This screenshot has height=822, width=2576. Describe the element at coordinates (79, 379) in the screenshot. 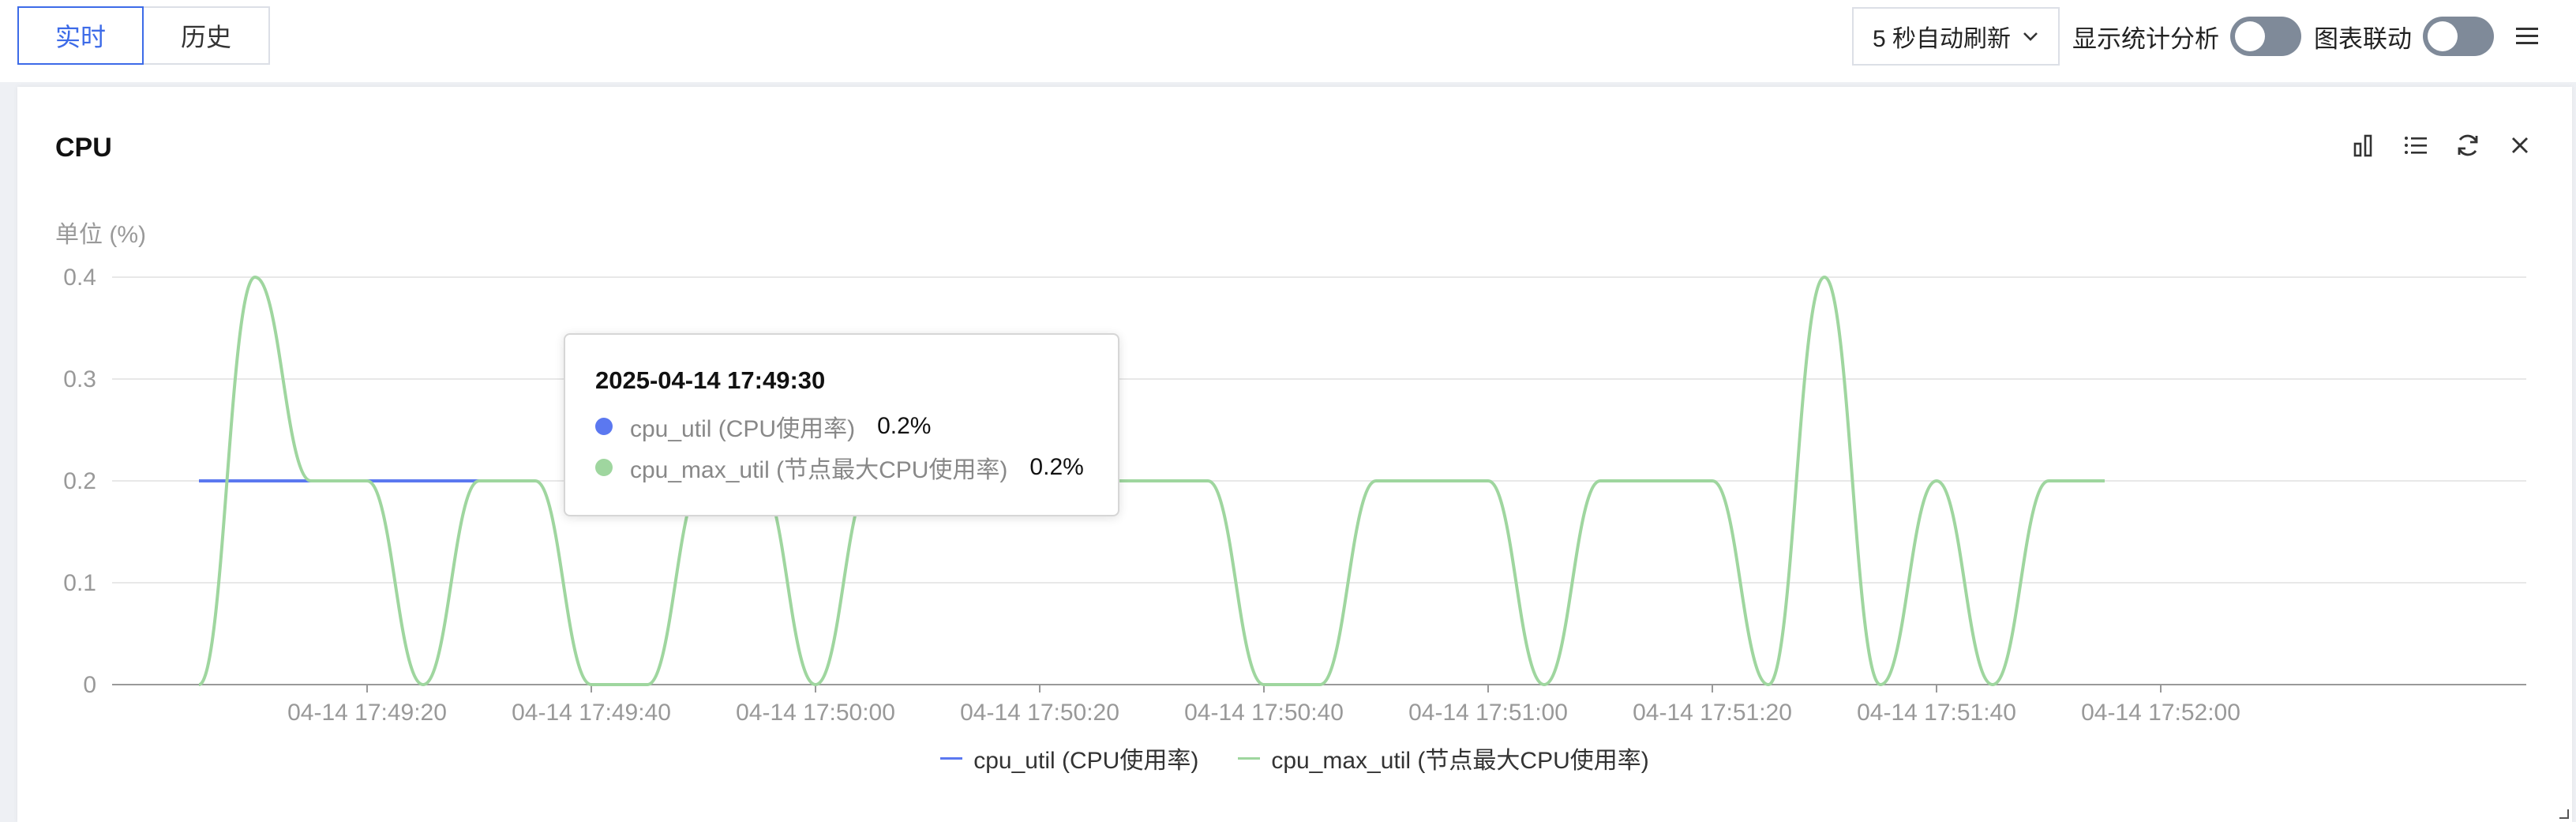

I see `y-tick-label: 0.3` at that location.